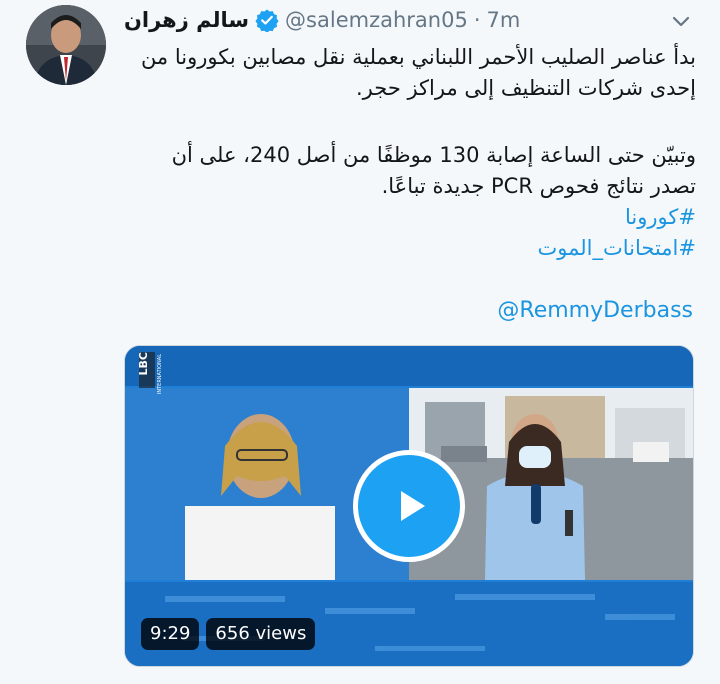 Image resolution: width=720 pixels, height=684 pixels. Describe the element at coordinates (170, 634) in the screenshot. I see `video-duration: 9:29` at that location.